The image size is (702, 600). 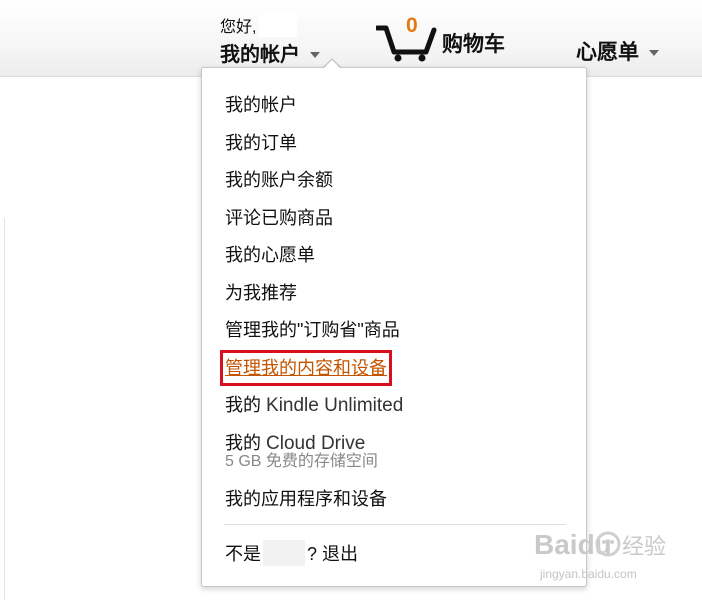 What do you see at coordinates (473, 44) in the screenshot?
I see `cart-label: 购物车` at bounding box center [473, 44].